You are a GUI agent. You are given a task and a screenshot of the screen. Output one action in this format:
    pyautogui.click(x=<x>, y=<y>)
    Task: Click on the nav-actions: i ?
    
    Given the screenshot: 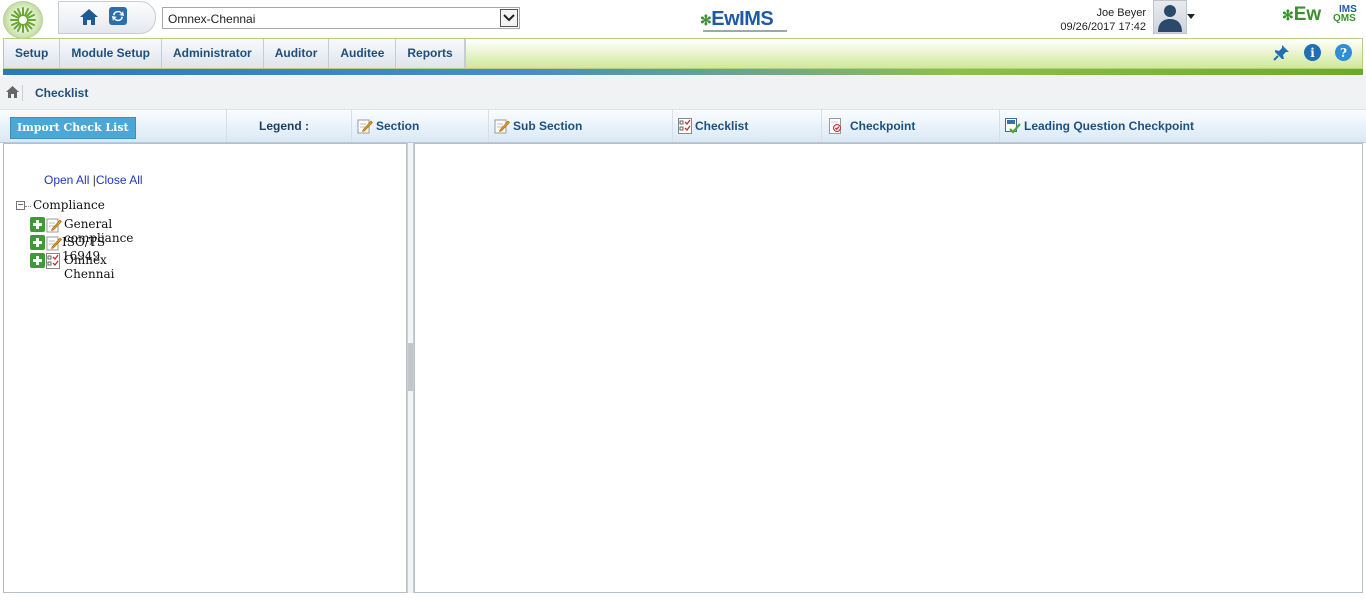 What is the action you would take?
    pyautogui.click(x=1312, y=54)
    